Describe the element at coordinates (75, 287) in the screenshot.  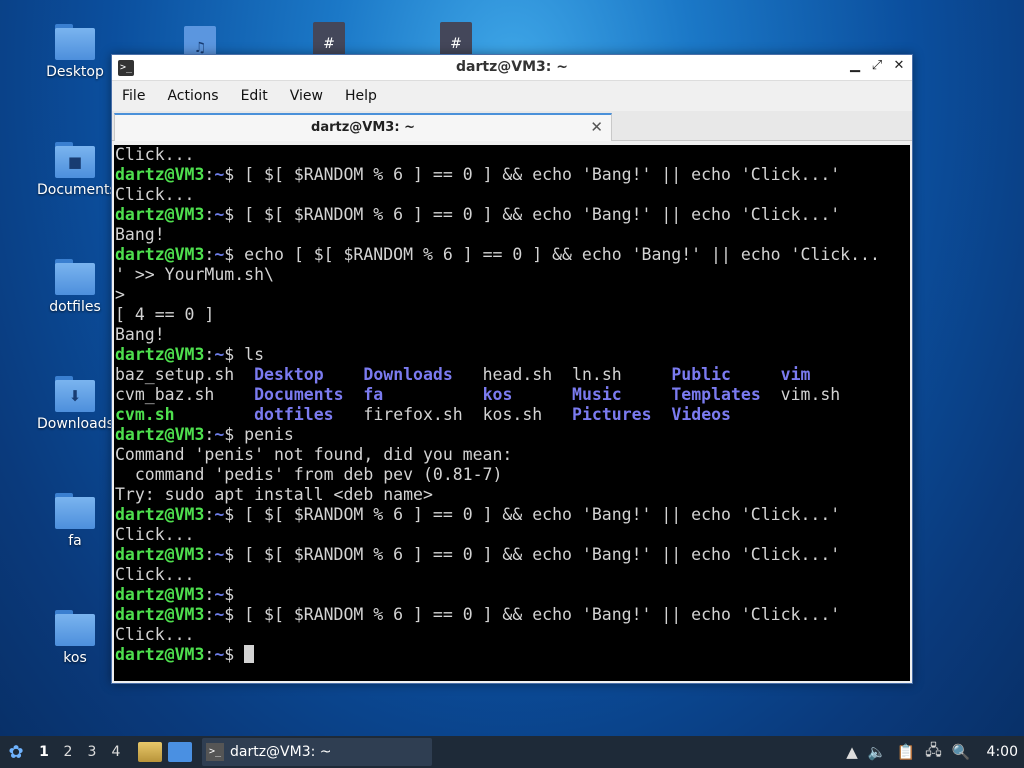
I see `desktop-icon-dotfiles: dotfiles` at that location.